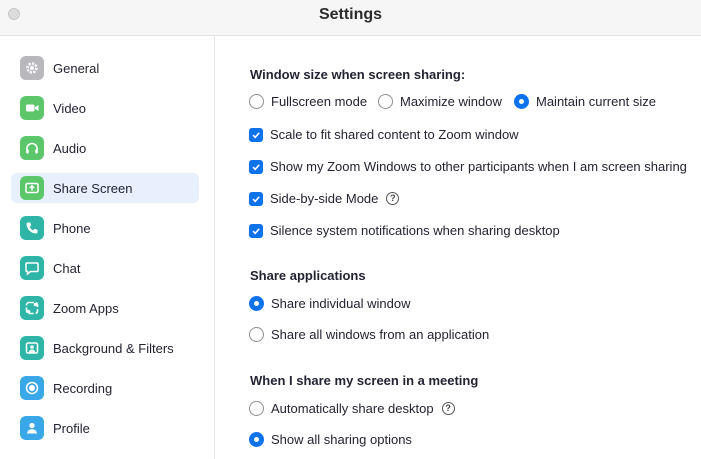  What do you see at coordinates (76, 68) in the screenshot?
I see `sidebar-item-label: General` at bounding box center [76, 68].